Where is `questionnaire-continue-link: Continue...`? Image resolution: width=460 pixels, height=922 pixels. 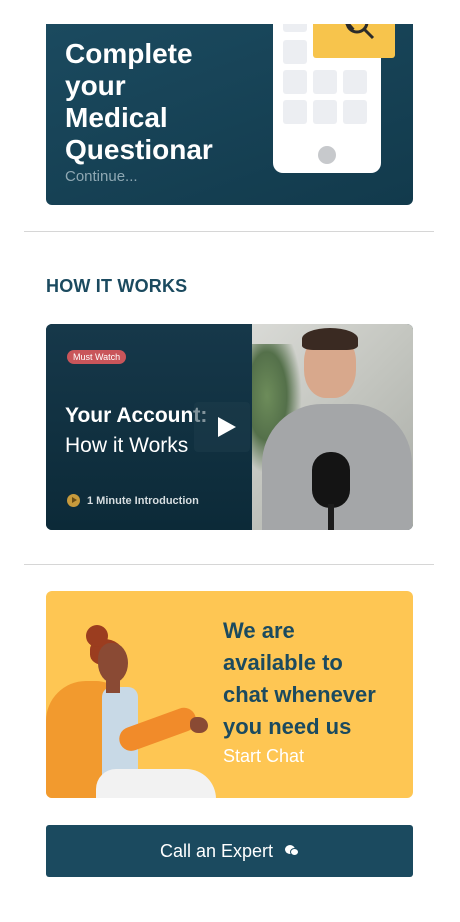
questionnaire-continue-link: Continue... is located at coordinates (101, 176).